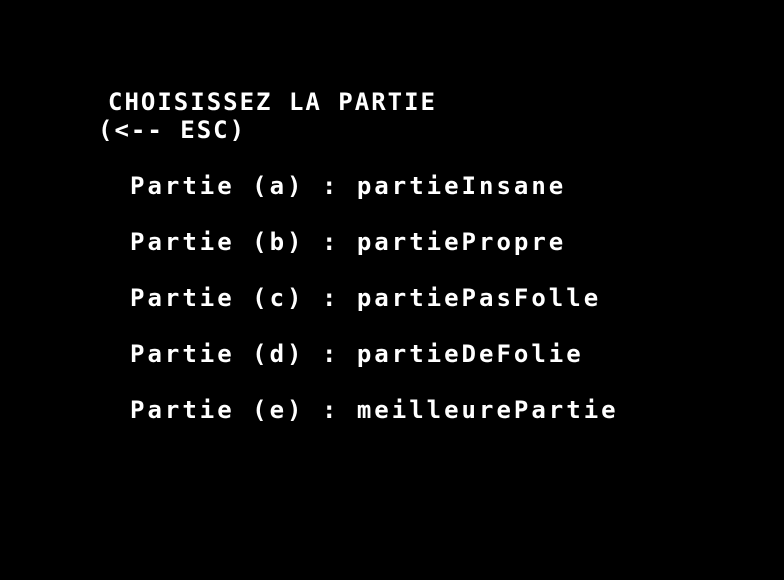 This screenshot has width=784, height=580. What do you see at coordinates (461, 242) in the screenshot?
I see `menu-item-game-name: partiePropre` at bounding box center [461, 242].